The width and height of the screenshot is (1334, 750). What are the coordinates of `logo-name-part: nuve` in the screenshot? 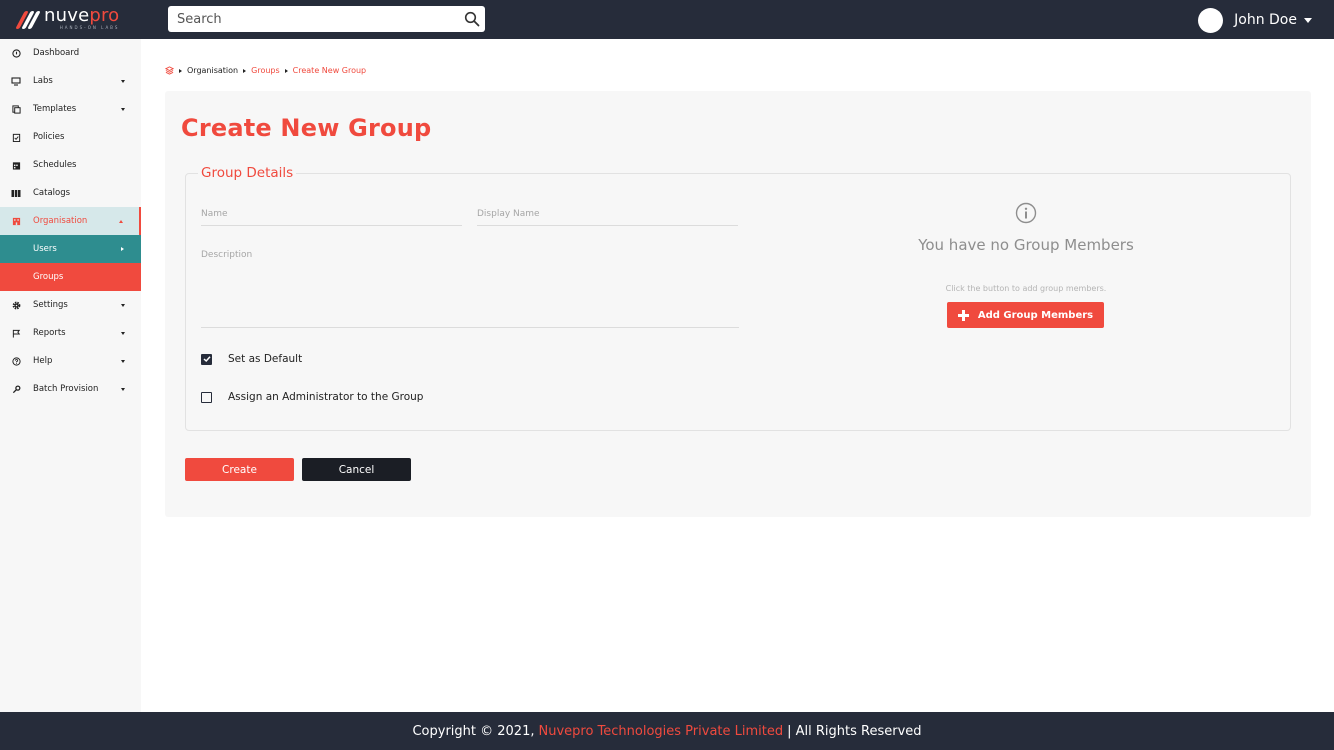 It's located at (67, 15).